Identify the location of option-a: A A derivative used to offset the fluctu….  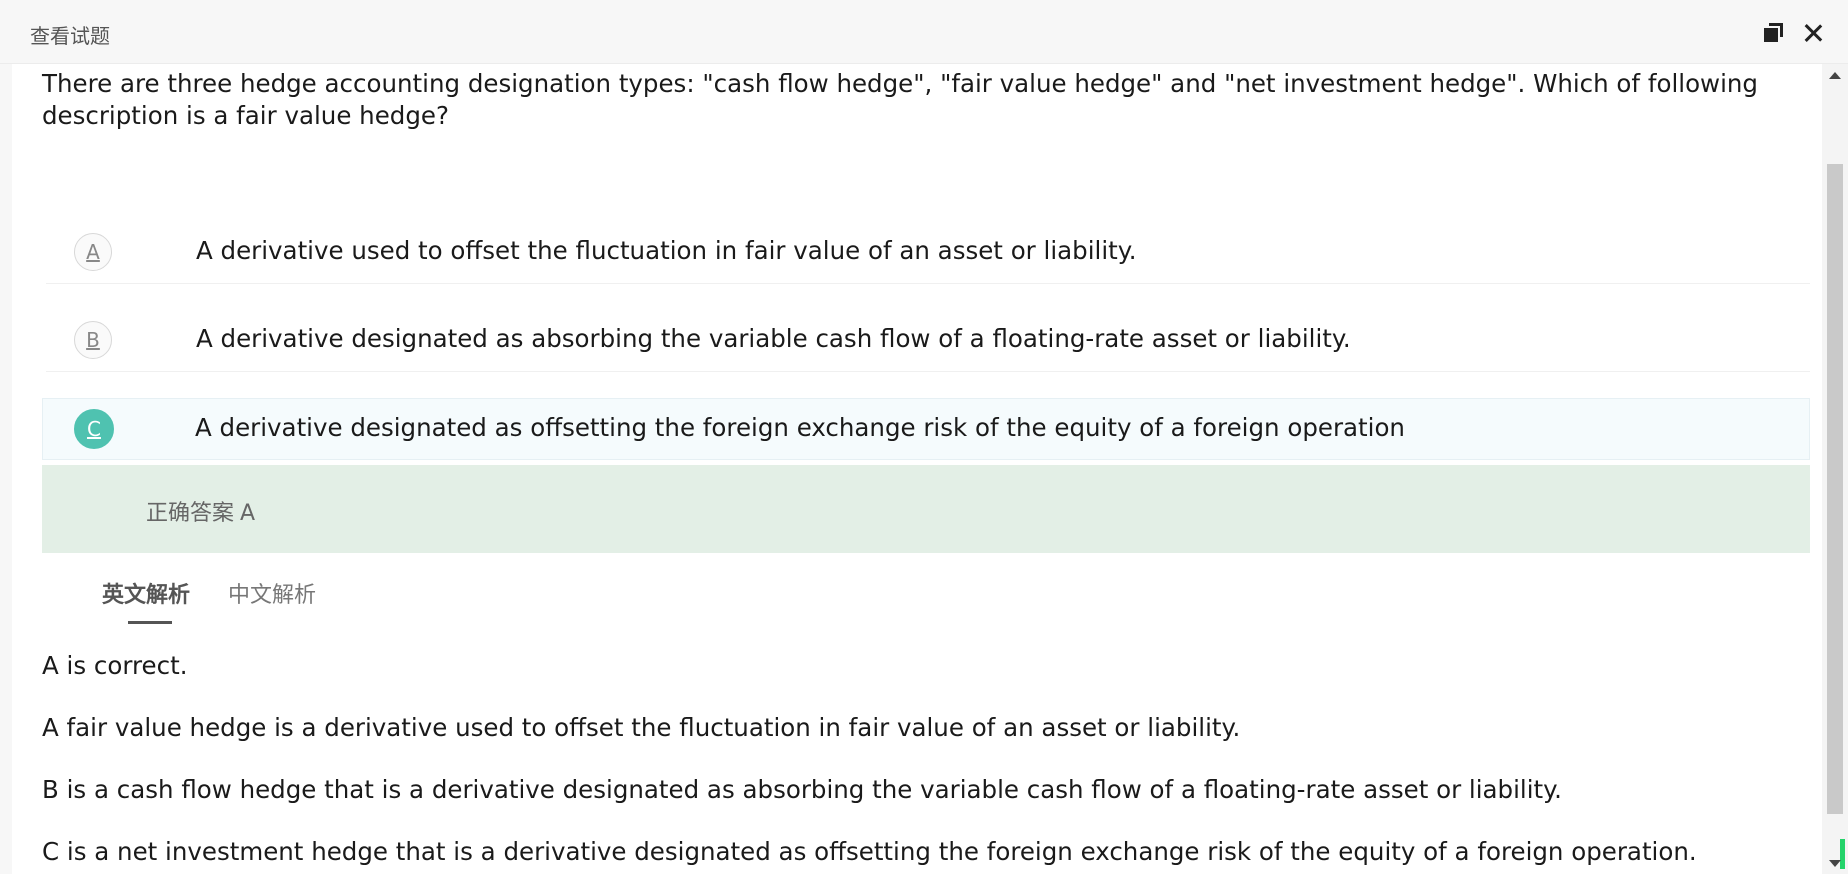
(928, 253).